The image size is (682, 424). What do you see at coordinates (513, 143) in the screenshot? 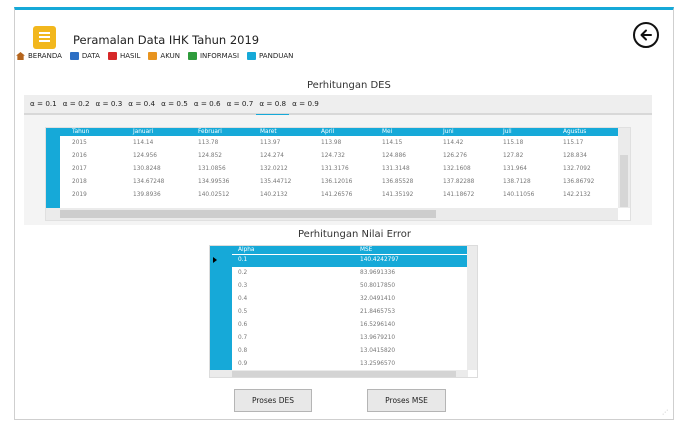
I see `table-cell: 115.18` at bounding box center [513, 143].